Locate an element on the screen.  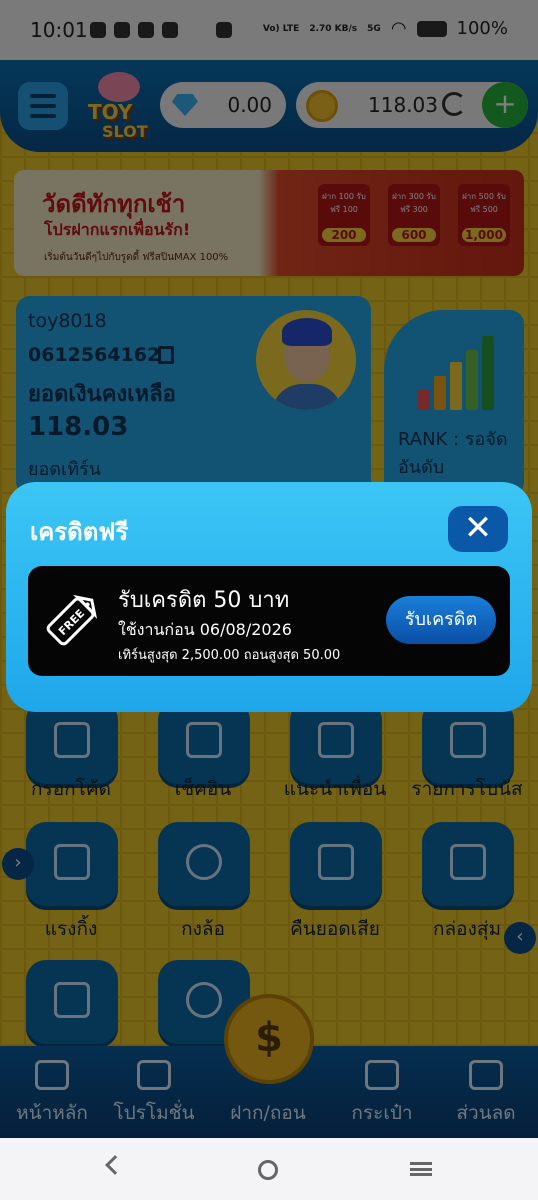
svg-text: FREE is located at coordinates (71, 622).